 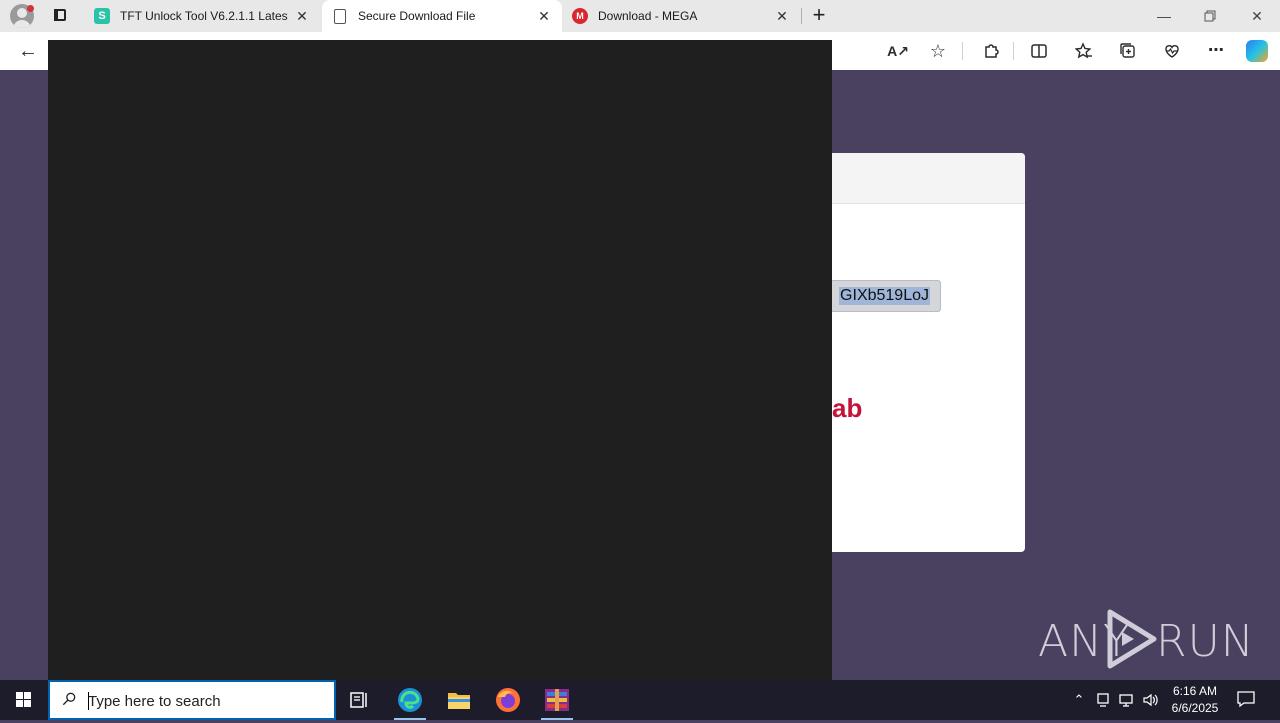 What do you see at coordinates (1164, 16) in the screenshot?
I see `minimize-button: —` at bounding box center [1164, 16].